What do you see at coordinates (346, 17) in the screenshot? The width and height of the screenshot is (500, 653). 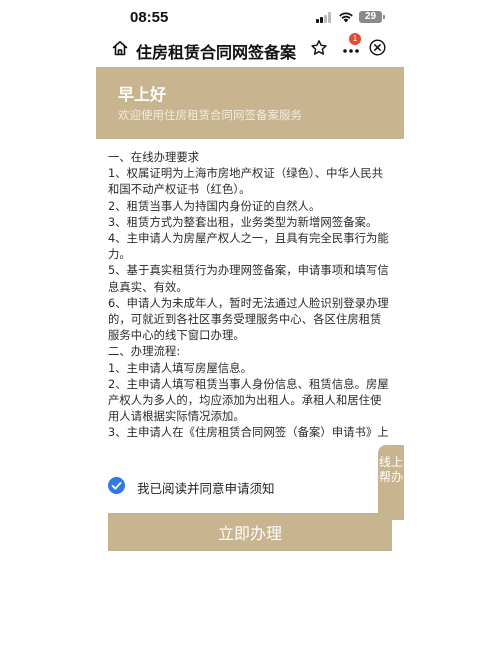 I see `wifi-icon` at bounding box center [346, 17].